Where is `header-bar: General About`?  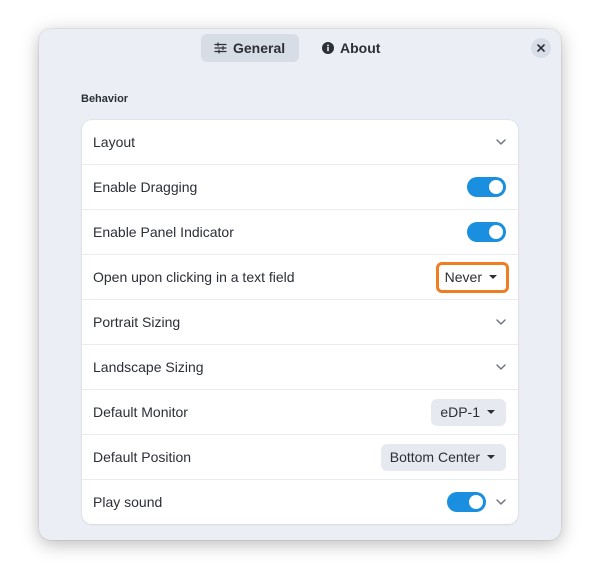 header-bar: General About is located at coordinates (300, 49).